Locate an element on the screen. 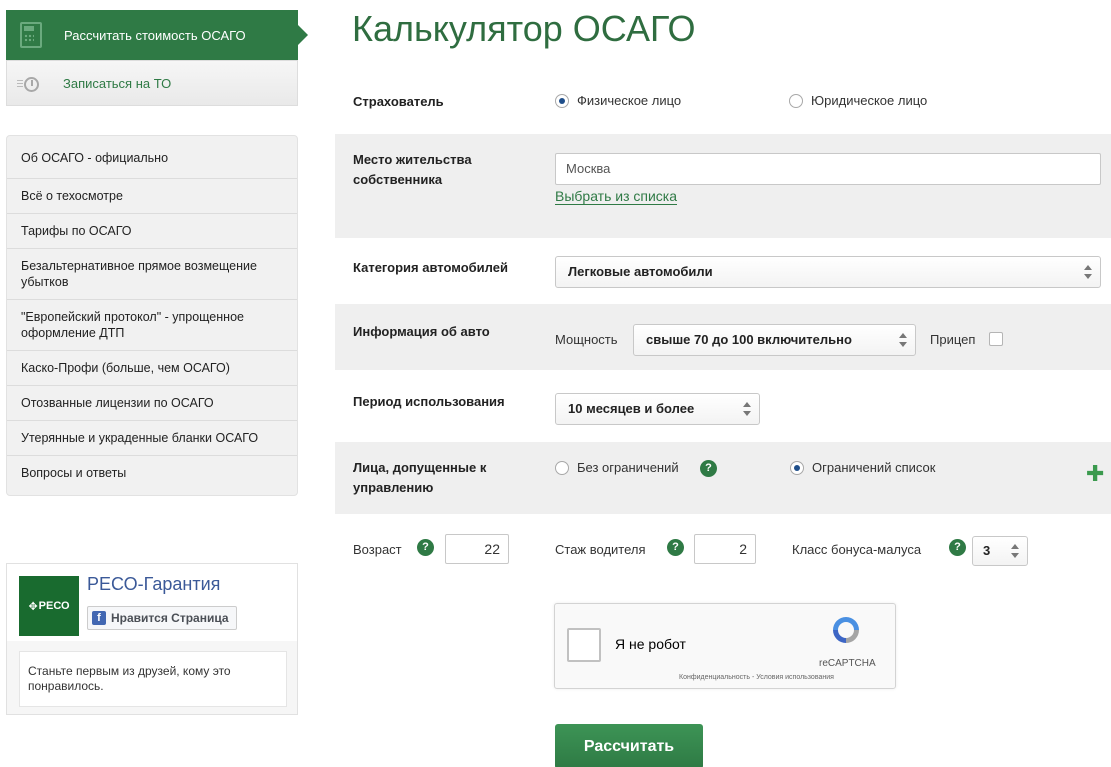  bonus-class-select-value: 3 is located at coordinates (987, 550).